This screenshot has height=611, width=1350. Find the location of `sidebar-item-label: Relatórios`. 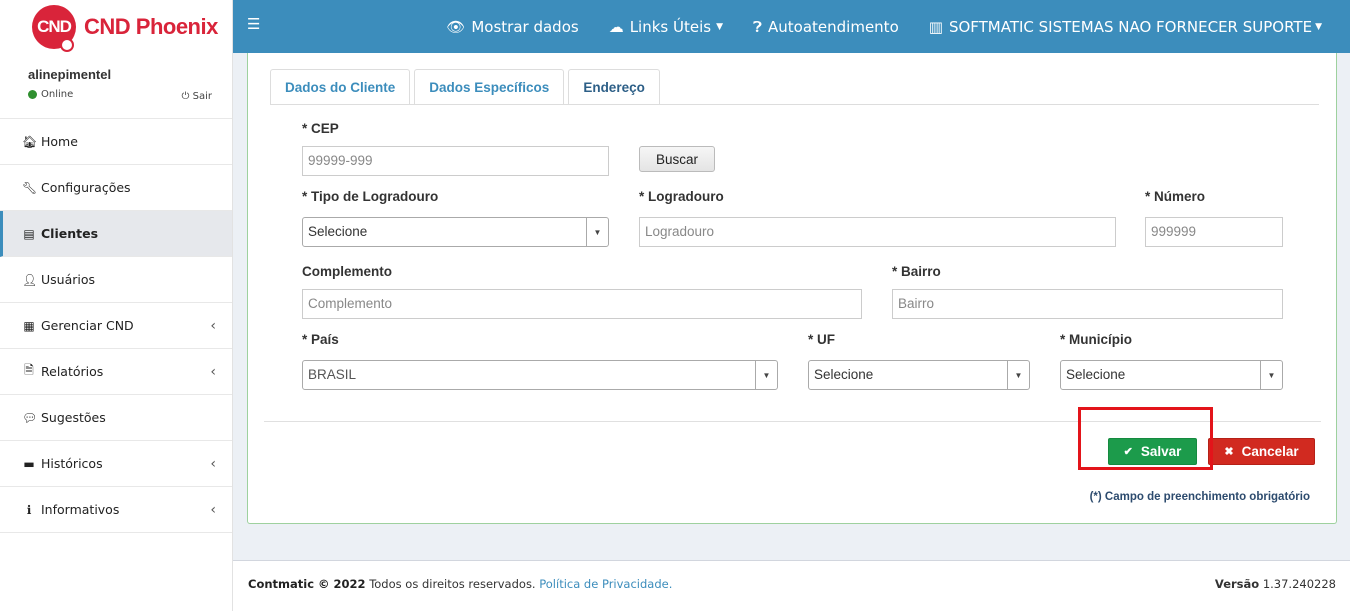

sidebar-item-label: Relatórios is located at coordinates (72, 371).